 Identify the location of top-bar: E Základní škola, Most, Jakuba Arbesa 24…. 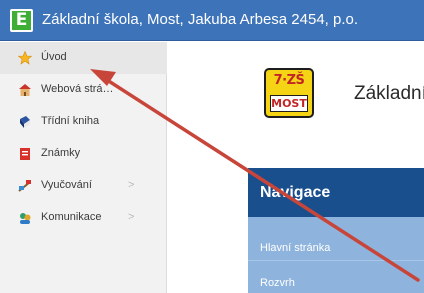
(212, 20).